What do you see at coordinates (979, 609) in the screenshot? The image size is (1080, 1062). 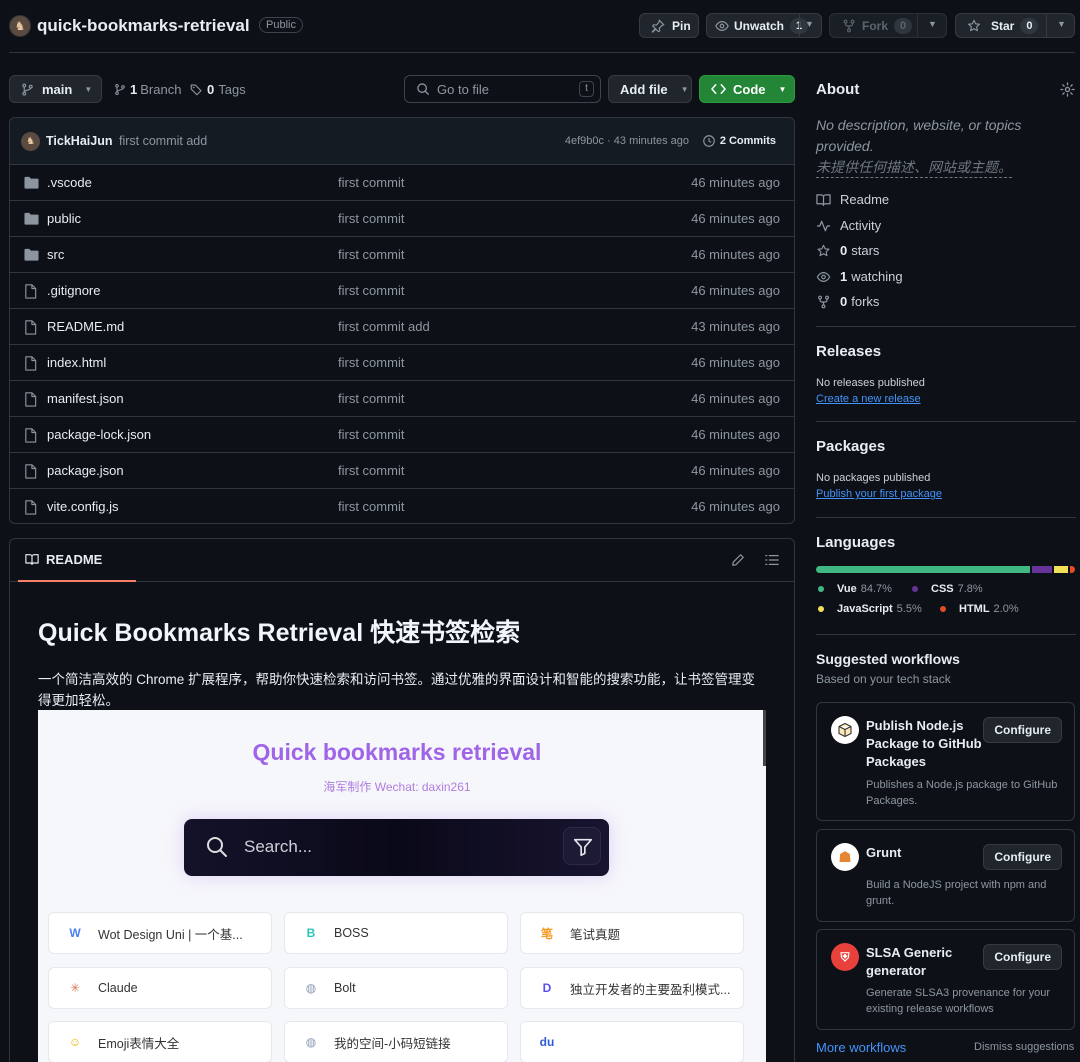 I see `language-item: HTML 2.0%` at bounding box center [979, 609].